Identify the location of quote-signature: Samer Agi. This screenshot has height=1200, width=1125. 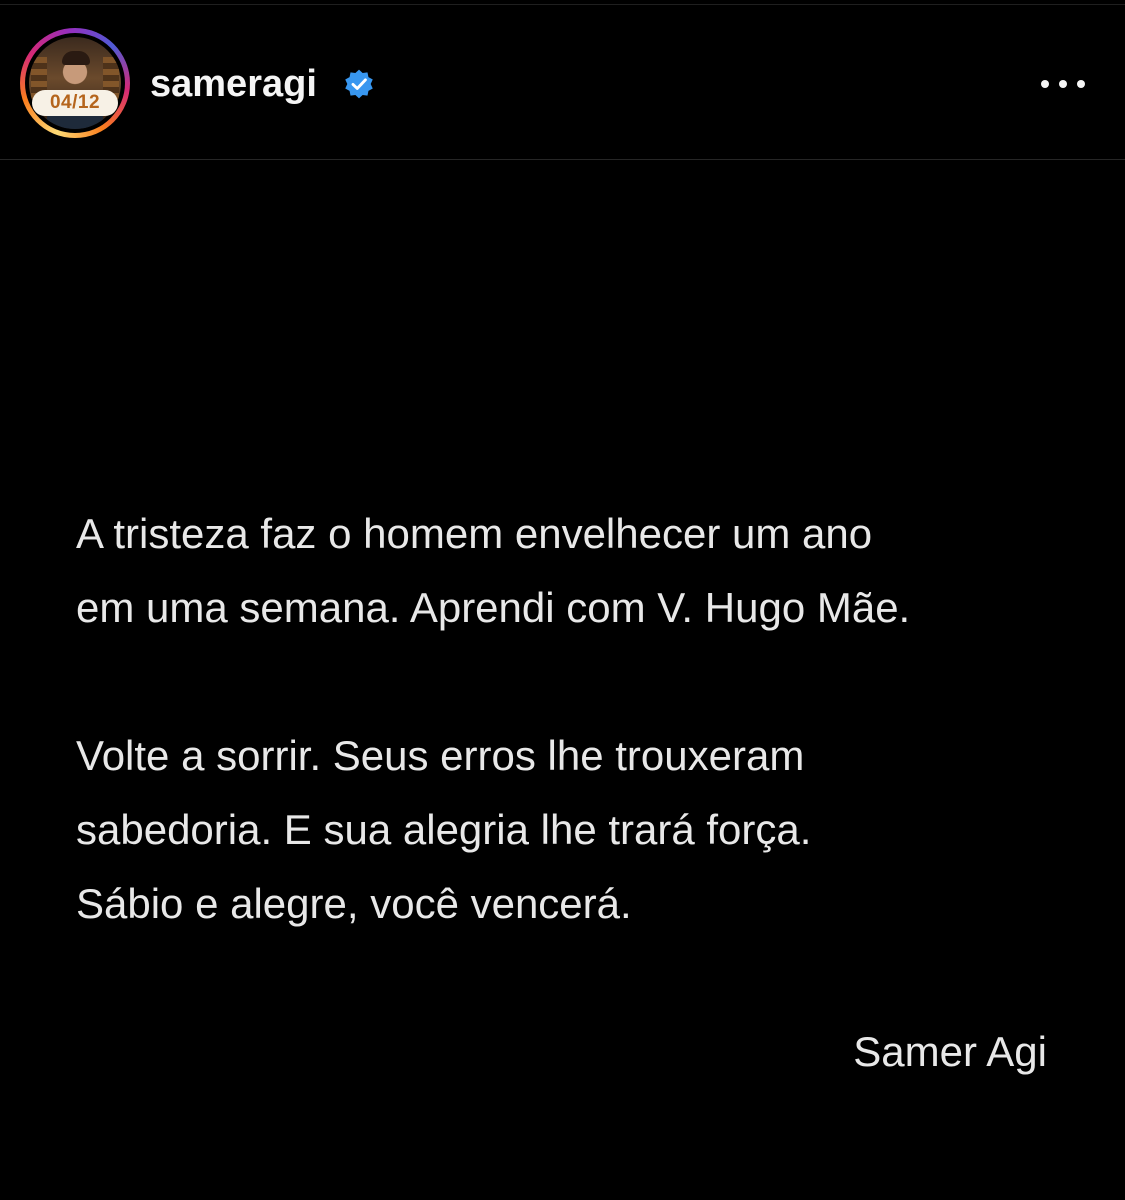
(950, 1051).